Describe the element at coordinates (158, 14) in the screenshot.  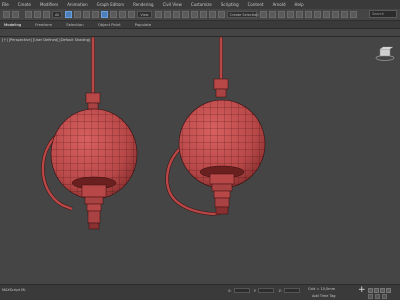
I see `pivot-center-icon` at that location.